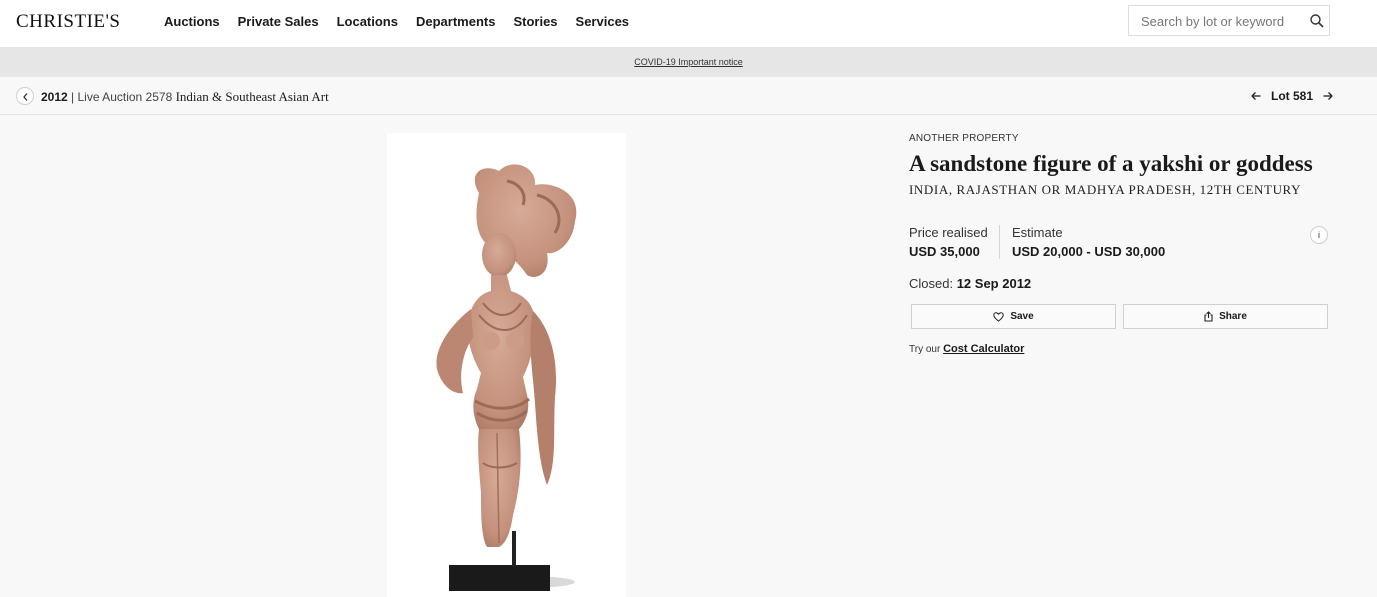  I want to click on lot-number: Lot 581, so click(1292, 96).